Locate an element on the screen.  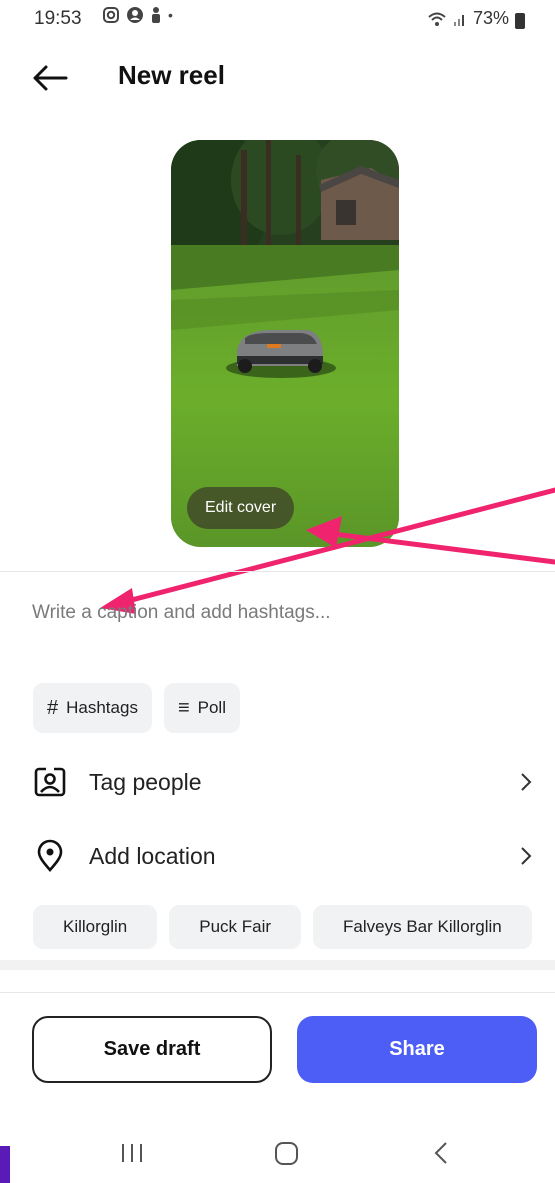
status-time: 19:53 is located at coordinates (58, 18).